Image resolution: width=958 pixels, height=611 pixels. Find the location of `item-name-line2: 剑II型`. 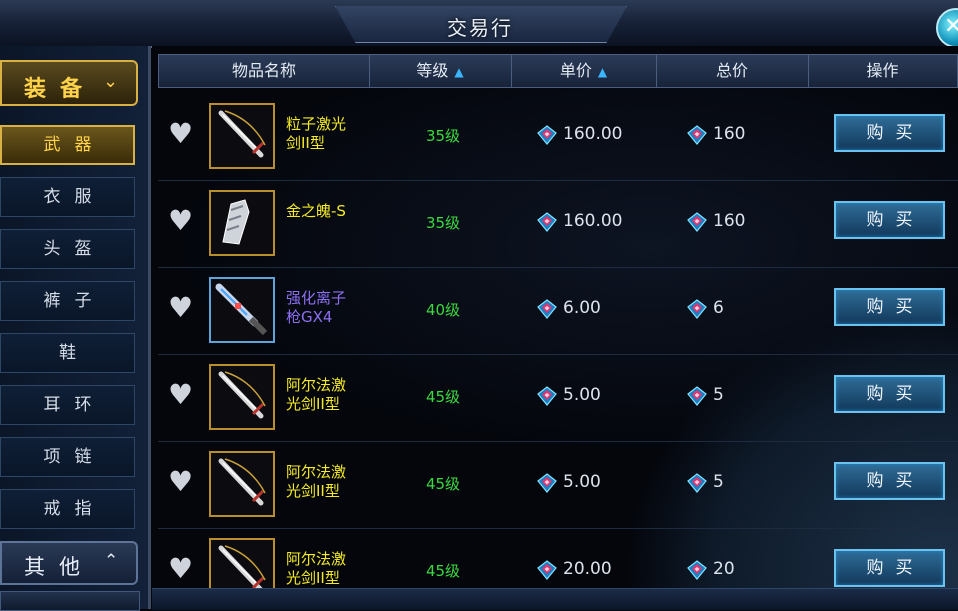

item-name-line2: 剑II型 is located at coordinates (305, 143).